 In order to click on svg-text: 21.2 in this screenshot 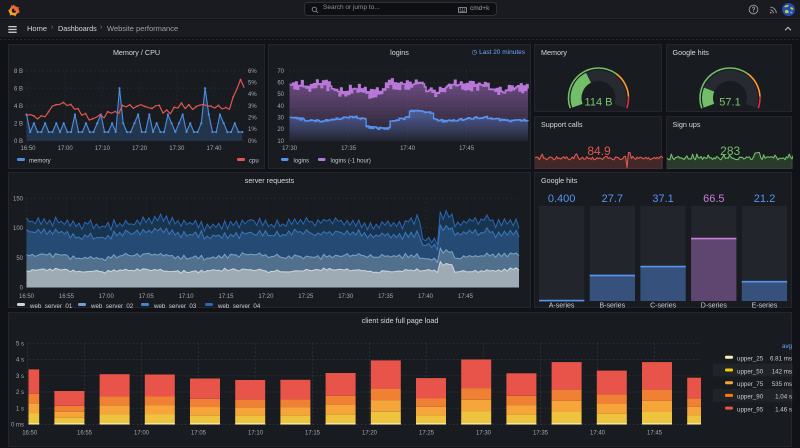, I will do `click(764, 199)`.